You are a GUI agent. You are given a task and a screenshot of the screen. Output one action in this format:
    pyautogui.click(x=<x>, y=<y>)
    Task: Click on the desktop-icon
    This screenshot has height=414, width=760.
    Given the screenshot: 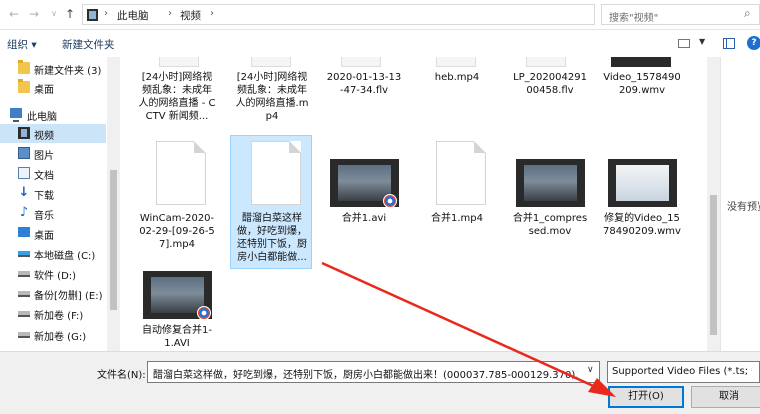 What is the action you would take?
    pyautogui.click(x=24, y=232)
    